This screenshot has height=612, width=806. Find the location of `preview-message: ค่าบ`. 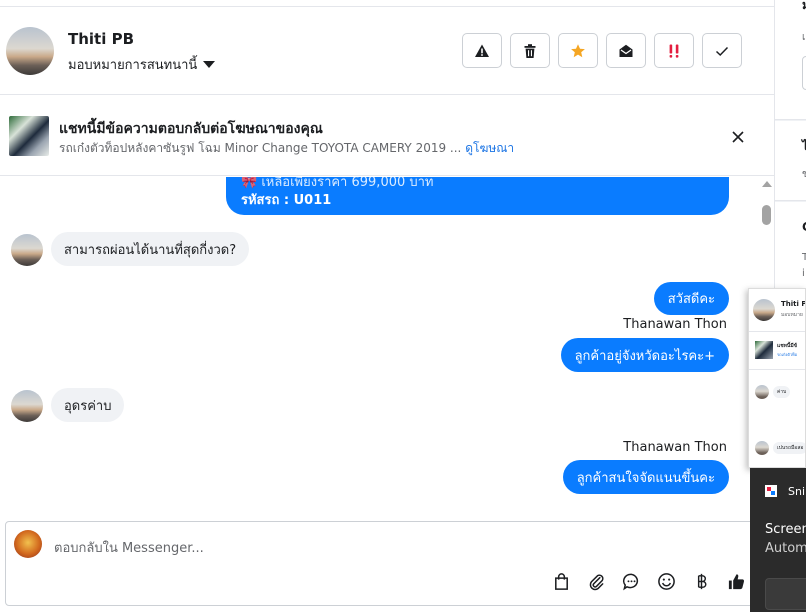

preview-message: ค่าบ is located at coordinates (782, 392).